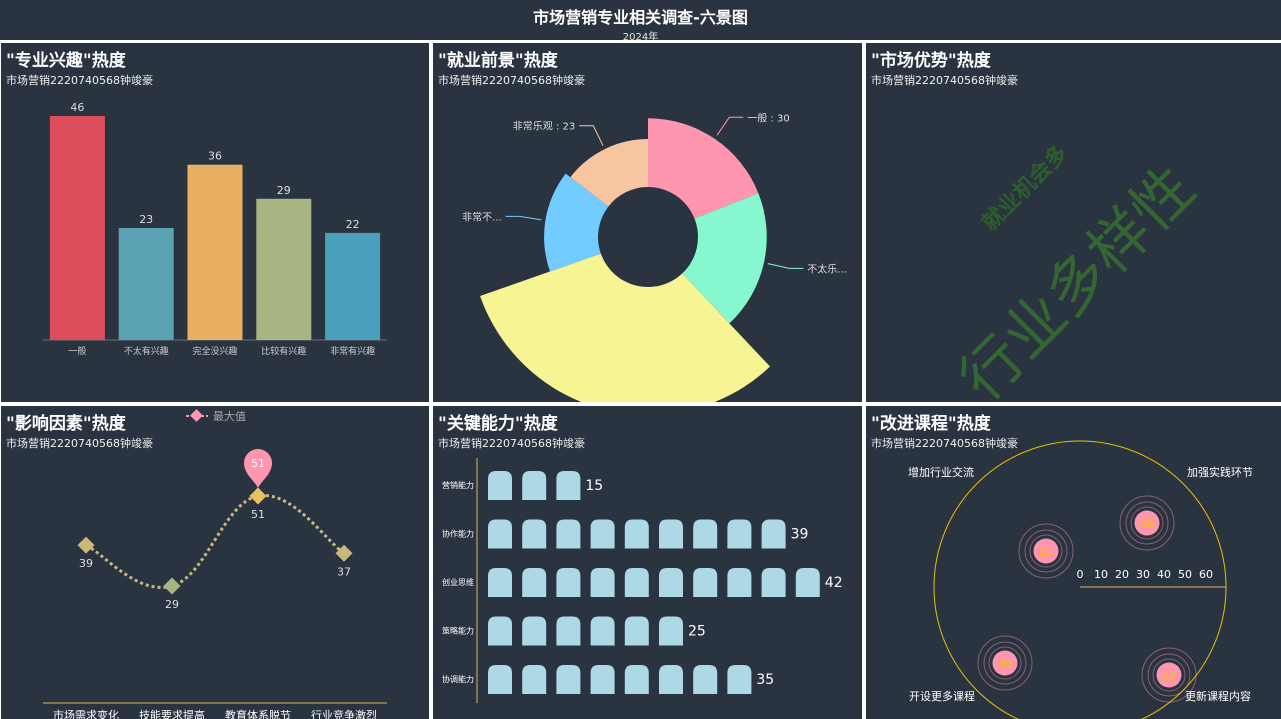 The image size is (1281, 719). I want to click on skills-pictorial-chart: 营销能力 15 协作能力 39 创业思维 42 策略能力 25 协调能力 35, so click(642, 580).